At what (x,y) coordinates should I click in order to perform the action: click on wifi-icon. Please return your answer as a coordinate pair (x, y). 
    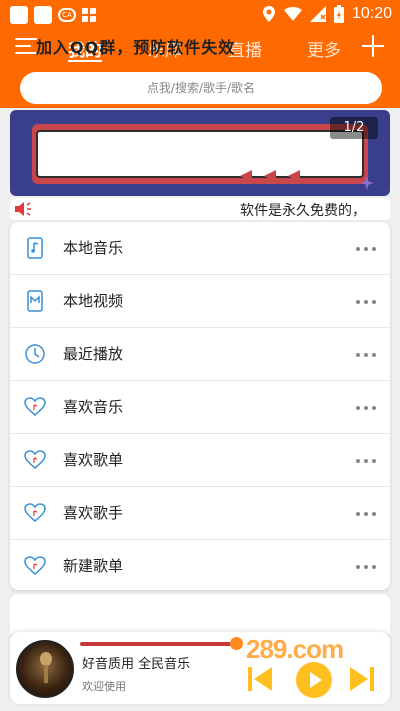
    Looking at the image, I should click on (292, 14).